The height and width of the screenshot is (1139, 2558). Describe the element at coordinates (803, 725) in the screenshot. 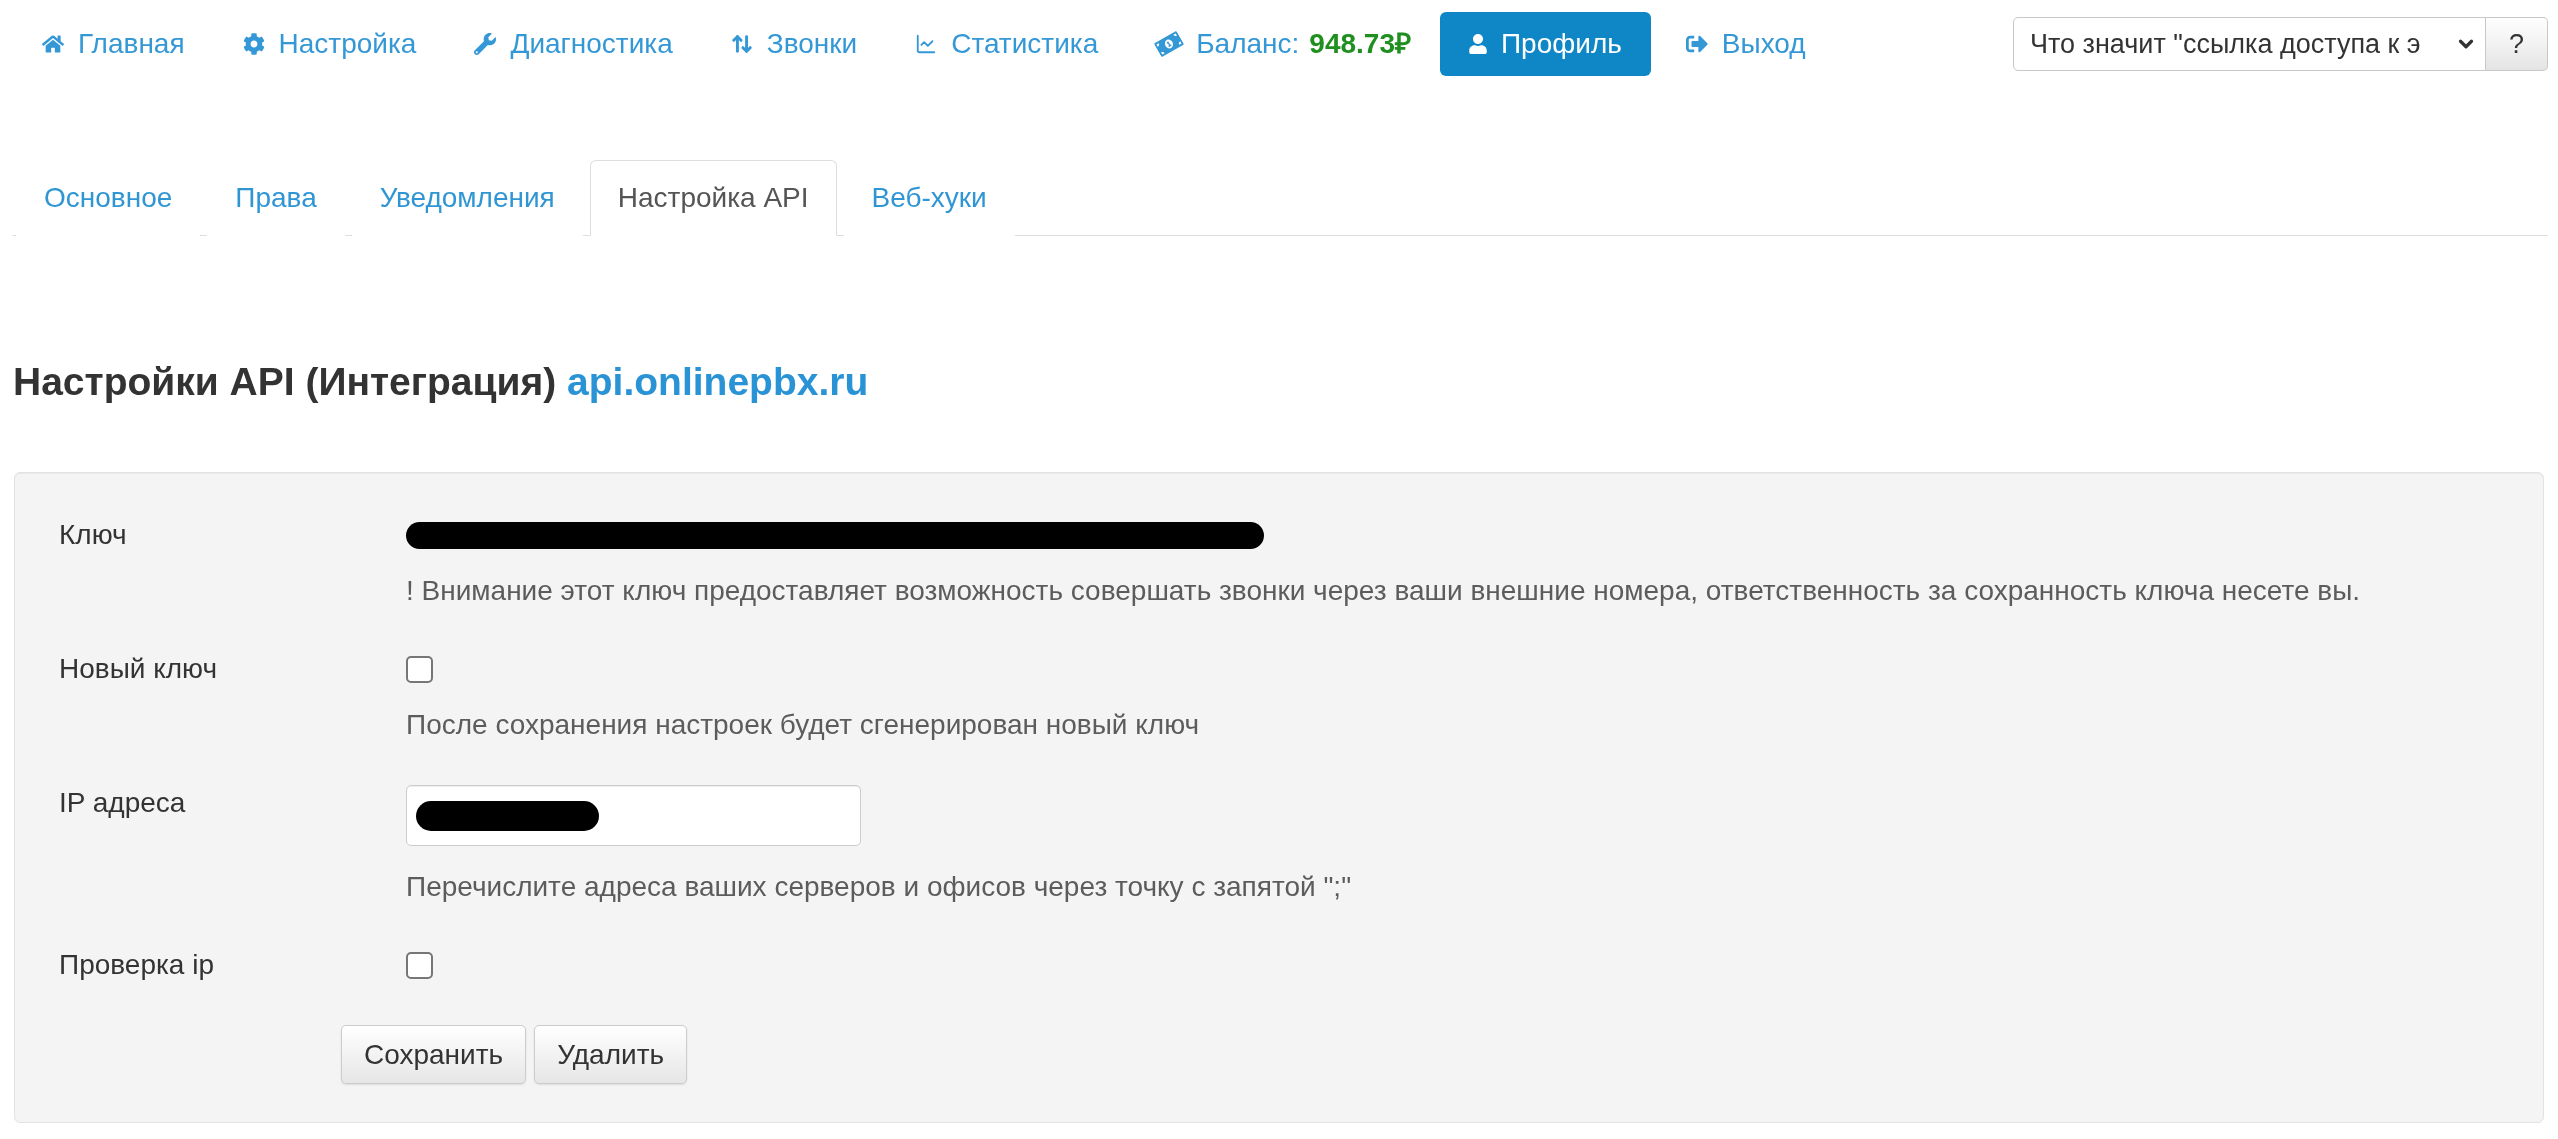

I see `help-text: После сохранения настроек будет сгенерирован новый ключ` at that location.